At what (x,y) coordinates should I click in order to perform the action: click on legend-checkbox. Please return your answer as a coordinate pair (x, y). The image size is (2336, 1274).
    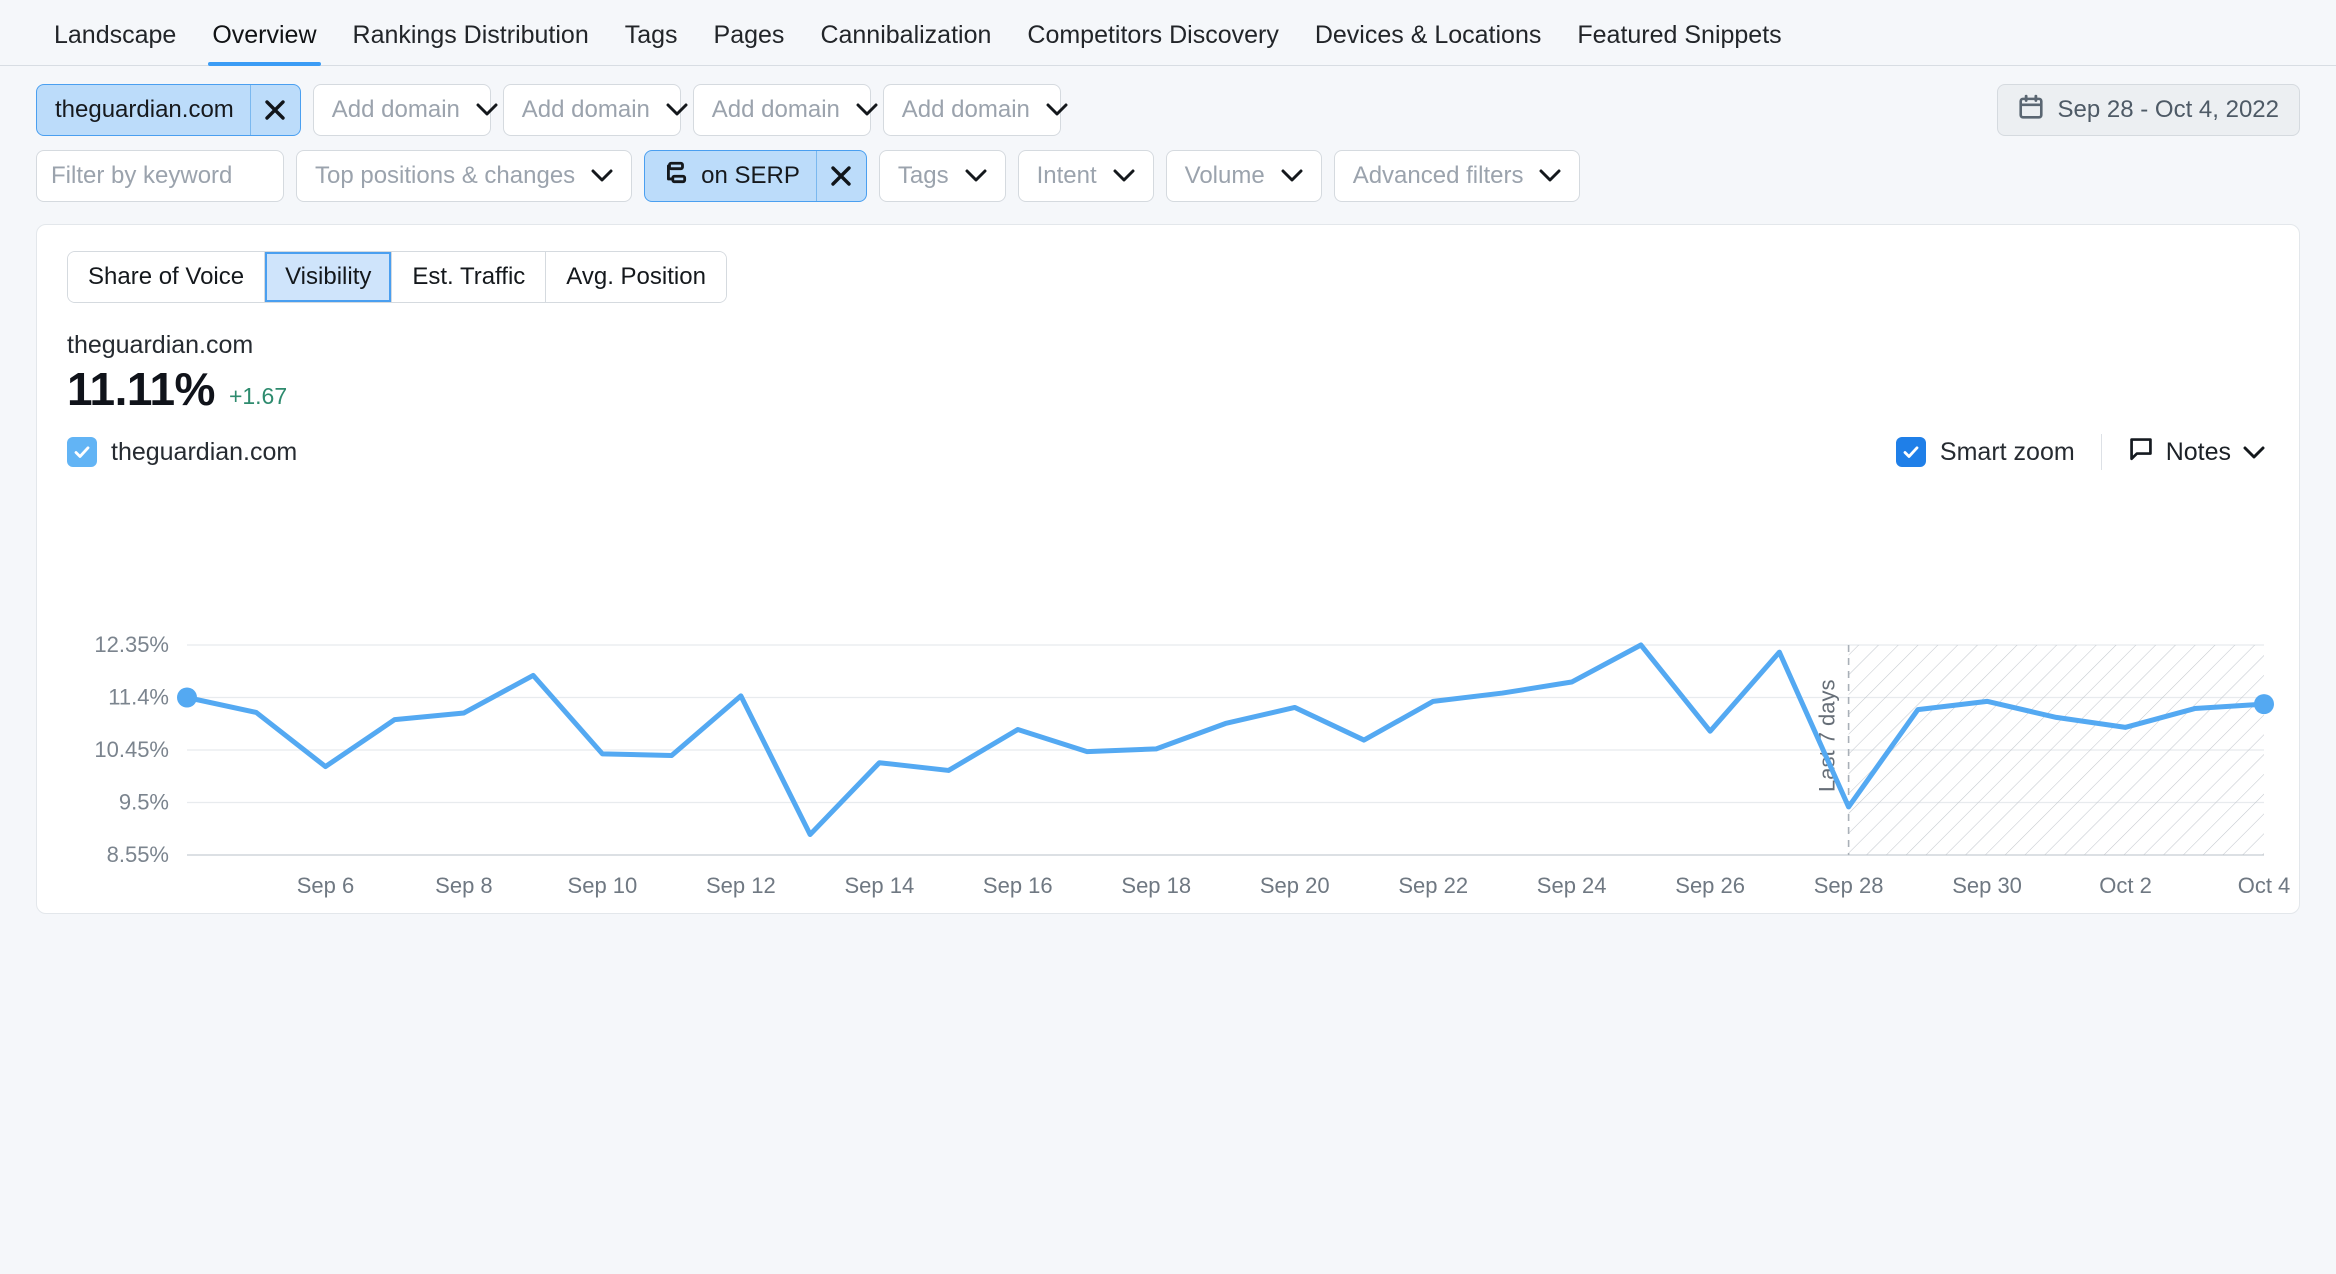
    Looking at the image, I should click on (82, 452).